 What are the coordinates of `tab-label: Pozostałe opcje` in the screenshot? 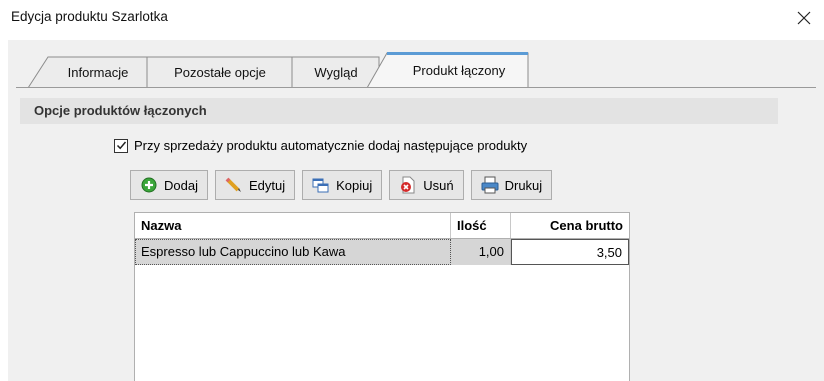 It's located at (220, 72).